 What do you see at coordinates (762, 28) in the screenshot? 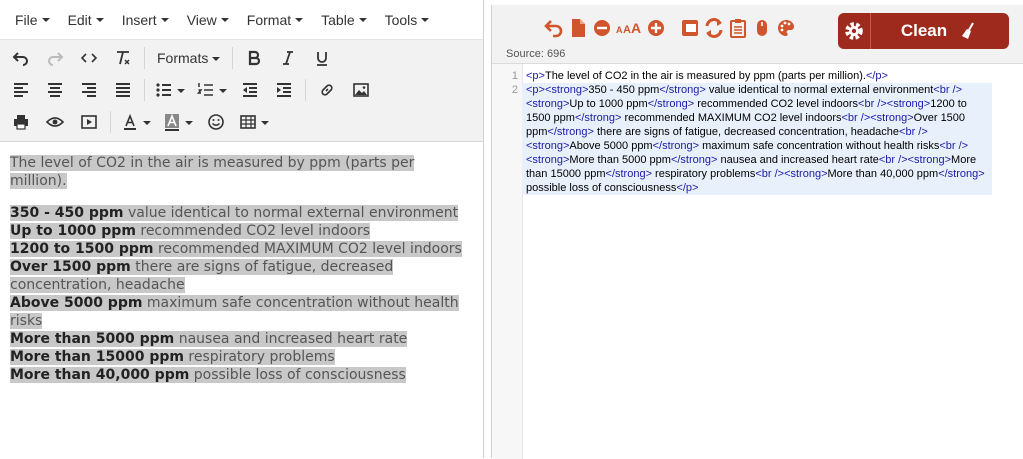
I see `mouse-button` at bounding box center [762, 28].